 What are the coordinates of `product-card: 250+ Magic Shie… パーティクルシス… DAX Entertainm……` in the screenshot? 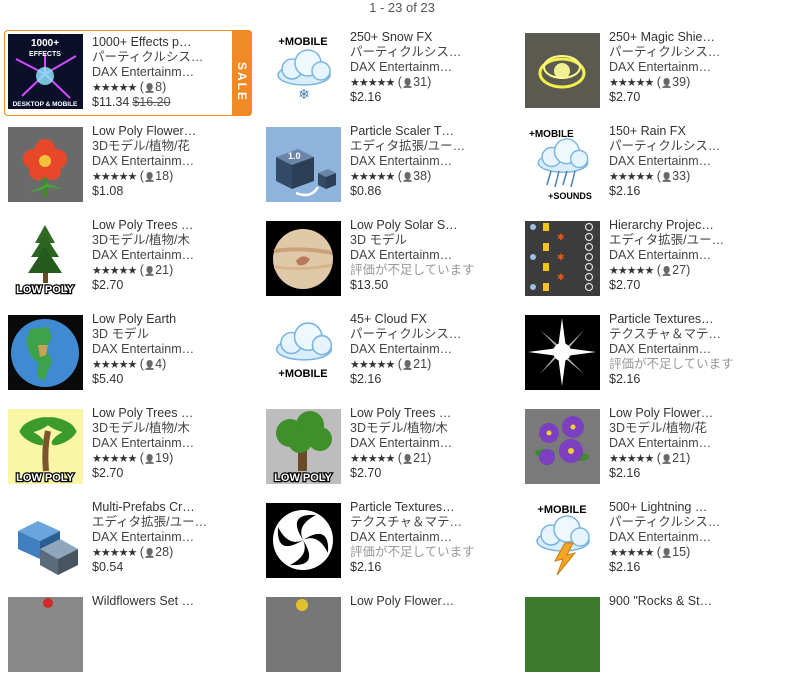 It's located at (645, 73).